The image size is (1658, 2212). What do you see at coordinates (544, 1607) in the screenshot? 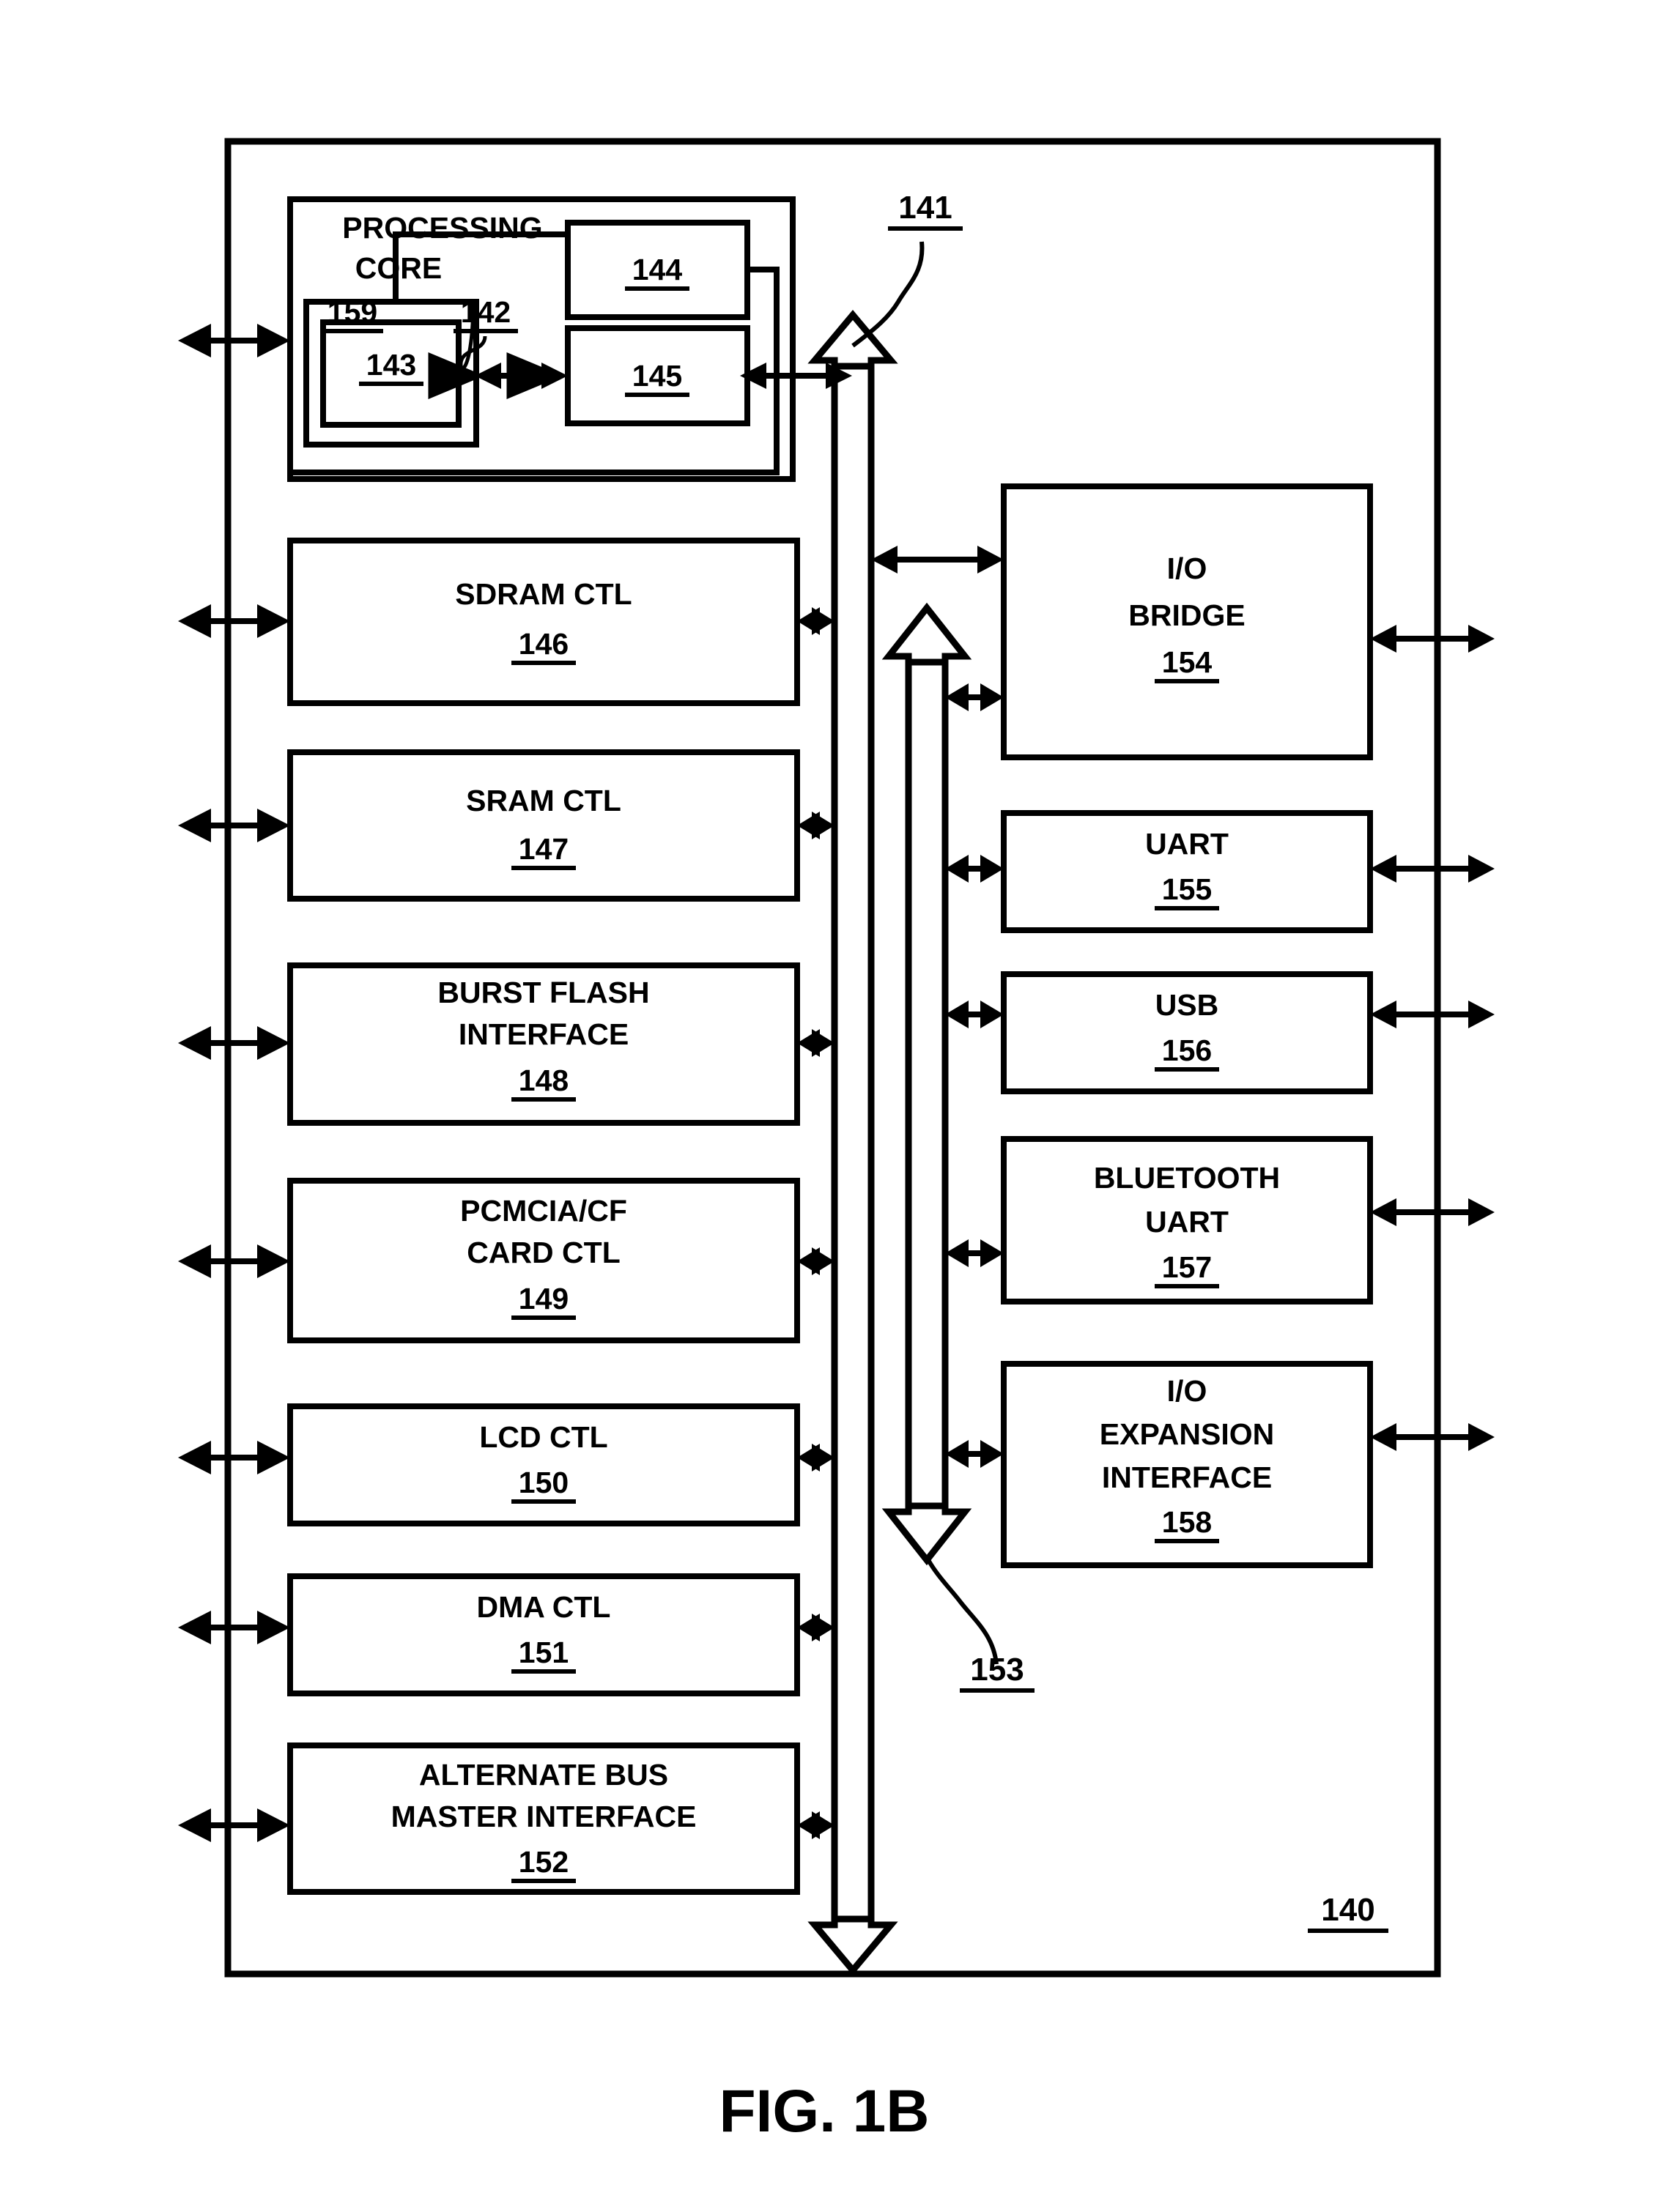
I see `block-dma-ctl-label-0: DMA CTL` at bounding box center [544, 1607].